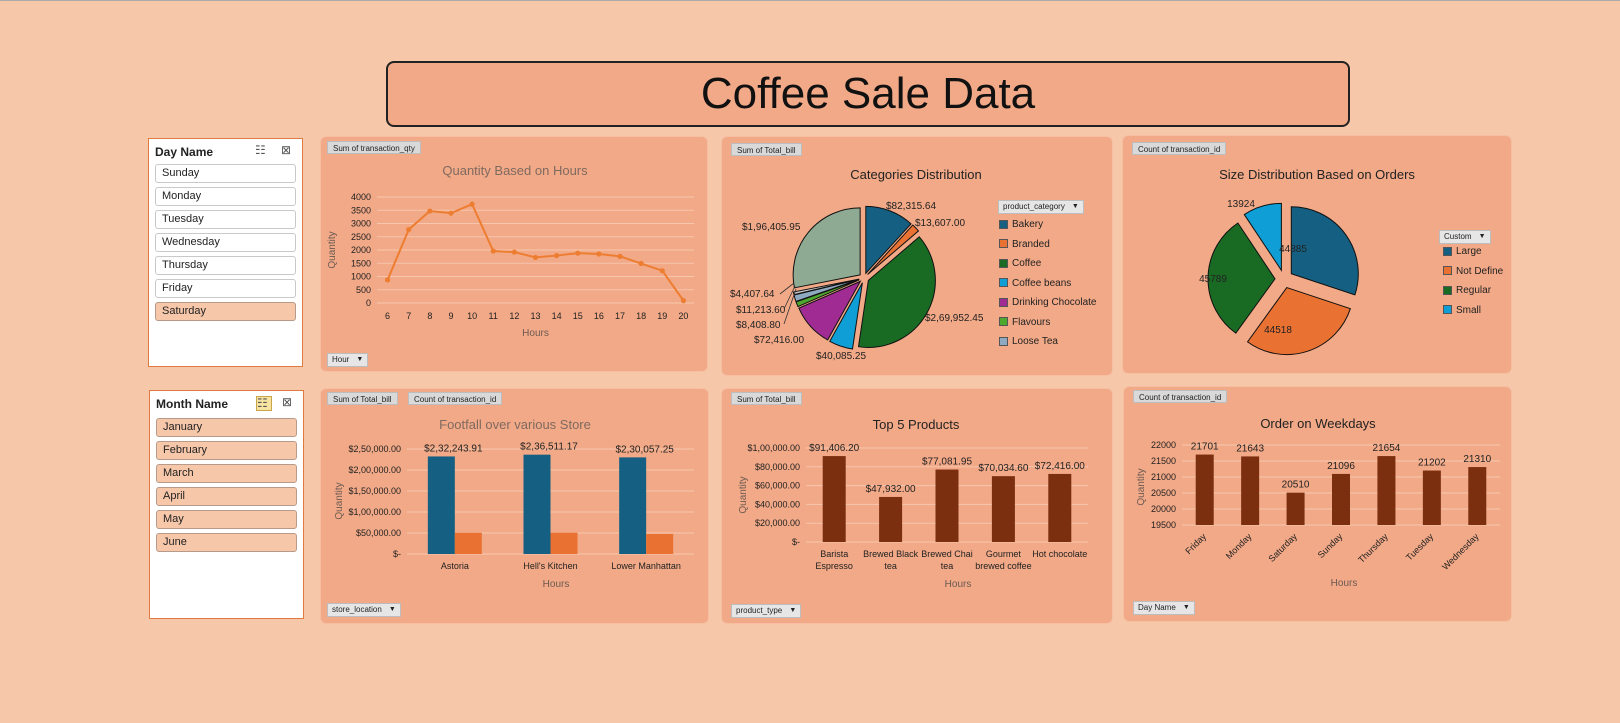 The width and height of the screenshot is (1620, 723). I want to click on y-tick-label: $2,00,000.00, so click(374, 470).